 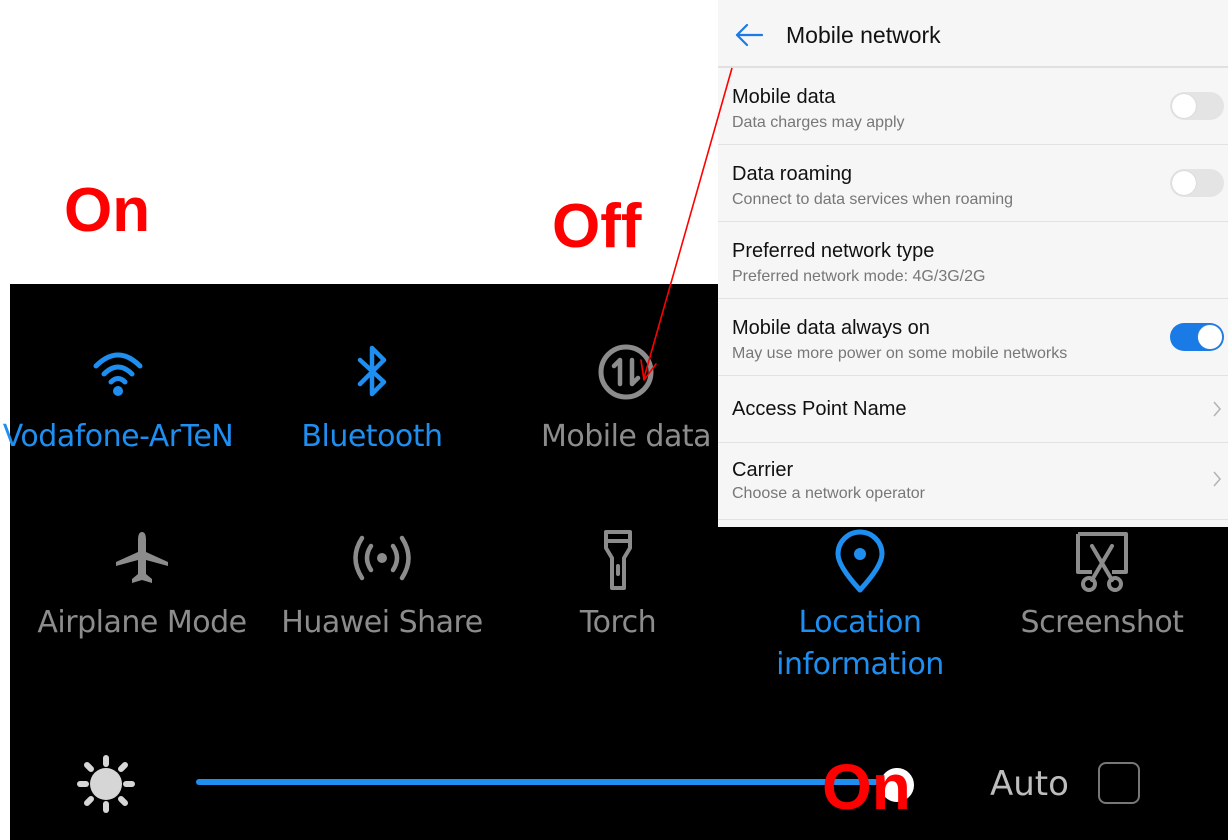 What do you see at coordinates (763, 470) in the screenshot?
I see `row-carrier-title: Carrier` at bounding box center [763, 470].